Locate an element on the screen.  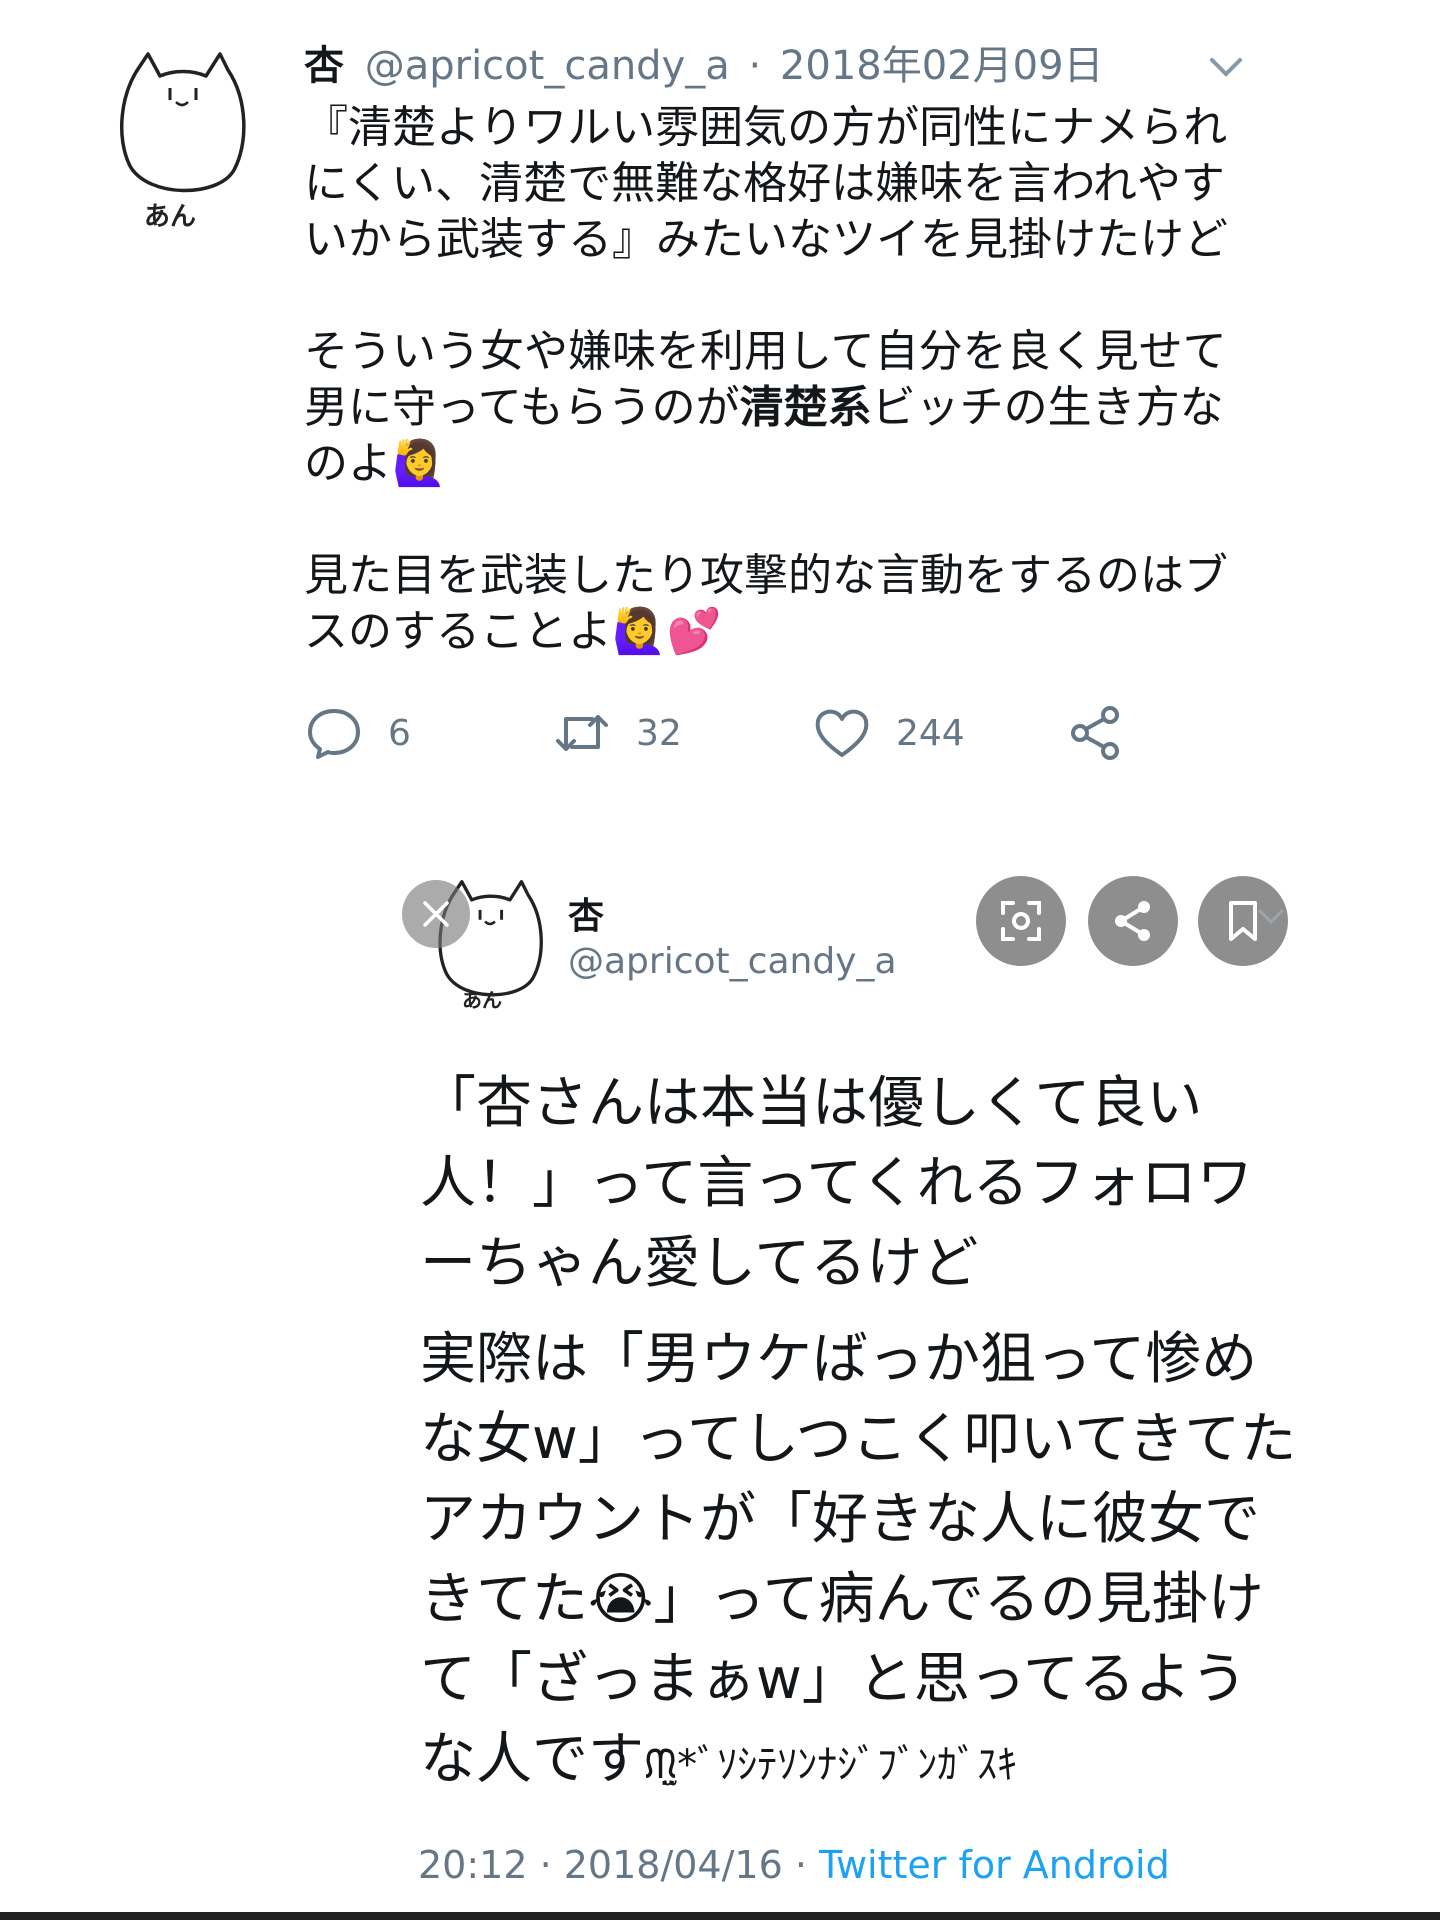
retweet-icon is located at coordinates (582, 733).